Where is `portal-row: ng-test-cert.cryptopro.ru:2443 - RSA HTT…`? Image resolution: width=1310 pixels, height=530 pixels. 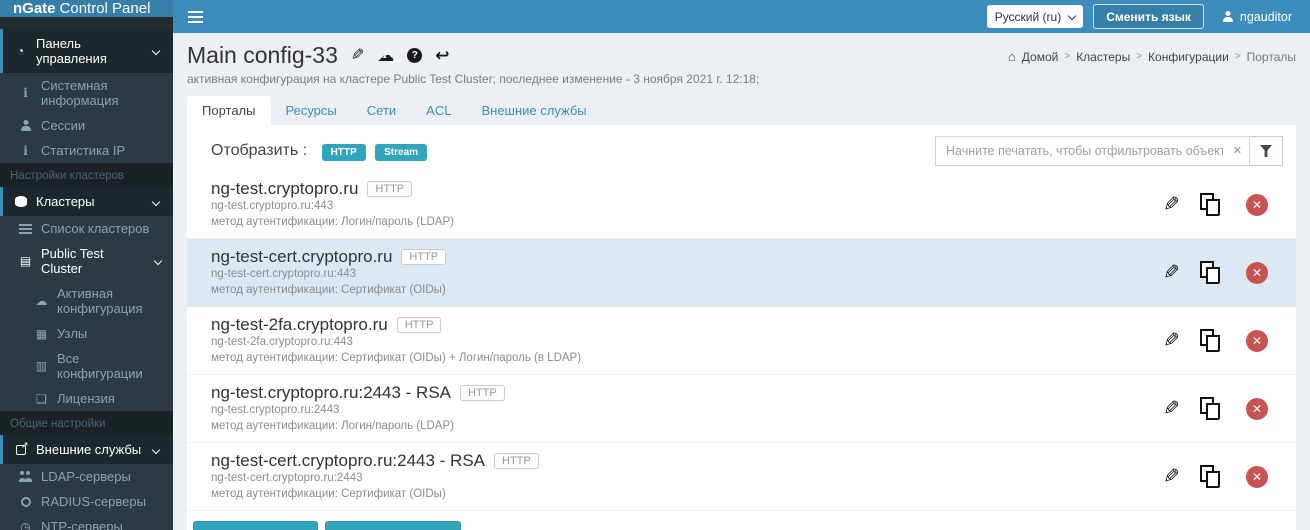 portal-row: ng-test-cert.cryptopro.ru:2443 - RSA HTT… is located at coordinates (741, 477).